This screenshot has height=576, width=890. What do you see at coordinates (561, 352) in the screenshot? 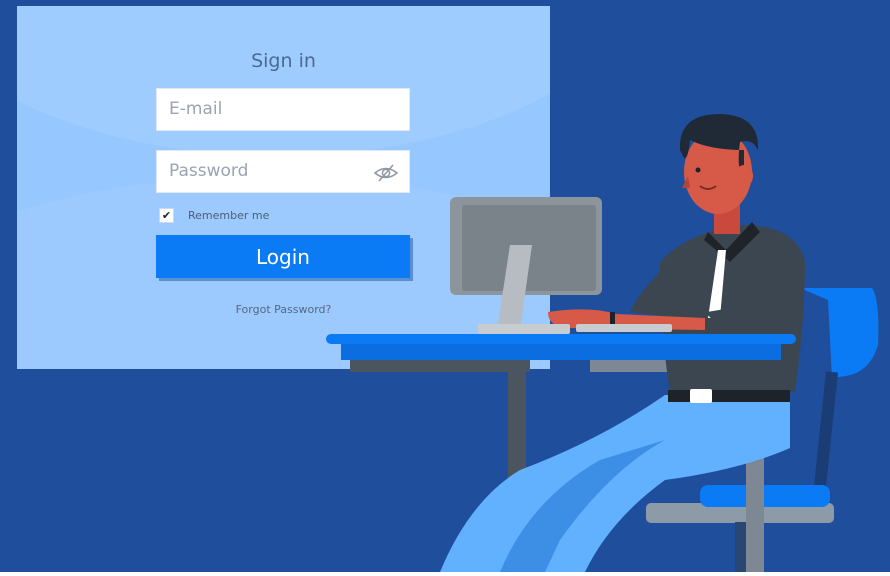
I see `desk-edge` at bounding box center [561, 352].